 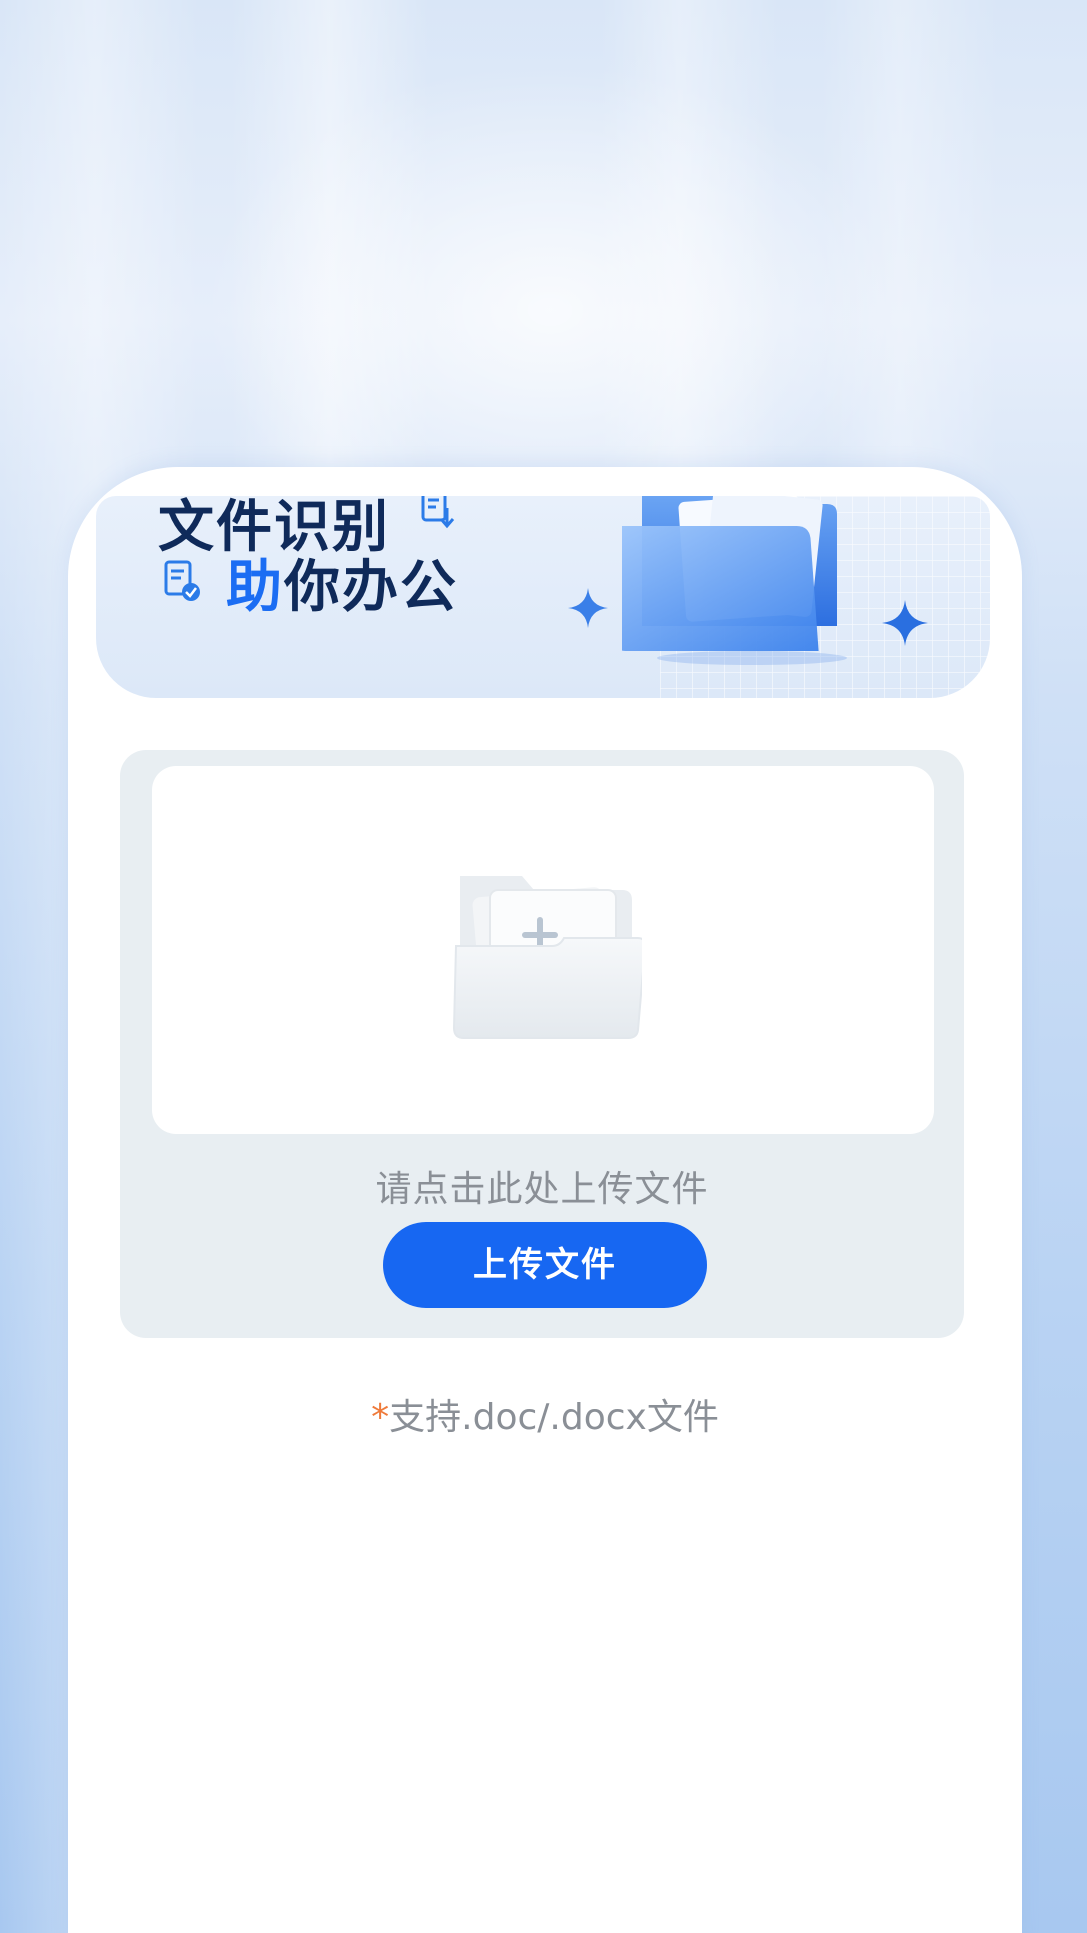 What do you see at coordinates (371, 587) in the screenshot?
I see `banner-title-rest: 你办公` at bounding box center [371, 587].